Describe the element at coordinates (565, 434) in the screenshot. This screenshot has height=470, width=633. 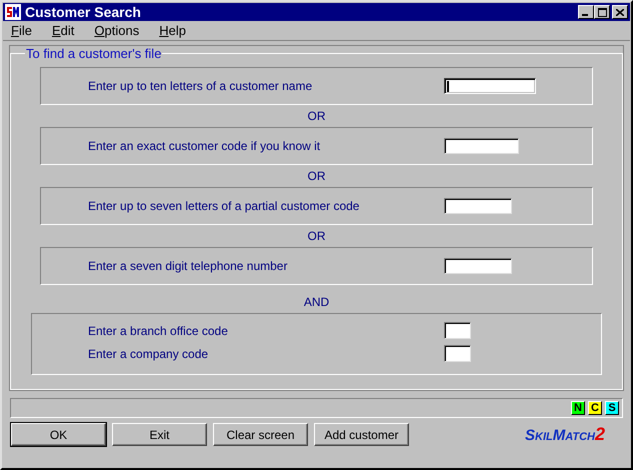
I see `logo: SkilMatch2` at that location.